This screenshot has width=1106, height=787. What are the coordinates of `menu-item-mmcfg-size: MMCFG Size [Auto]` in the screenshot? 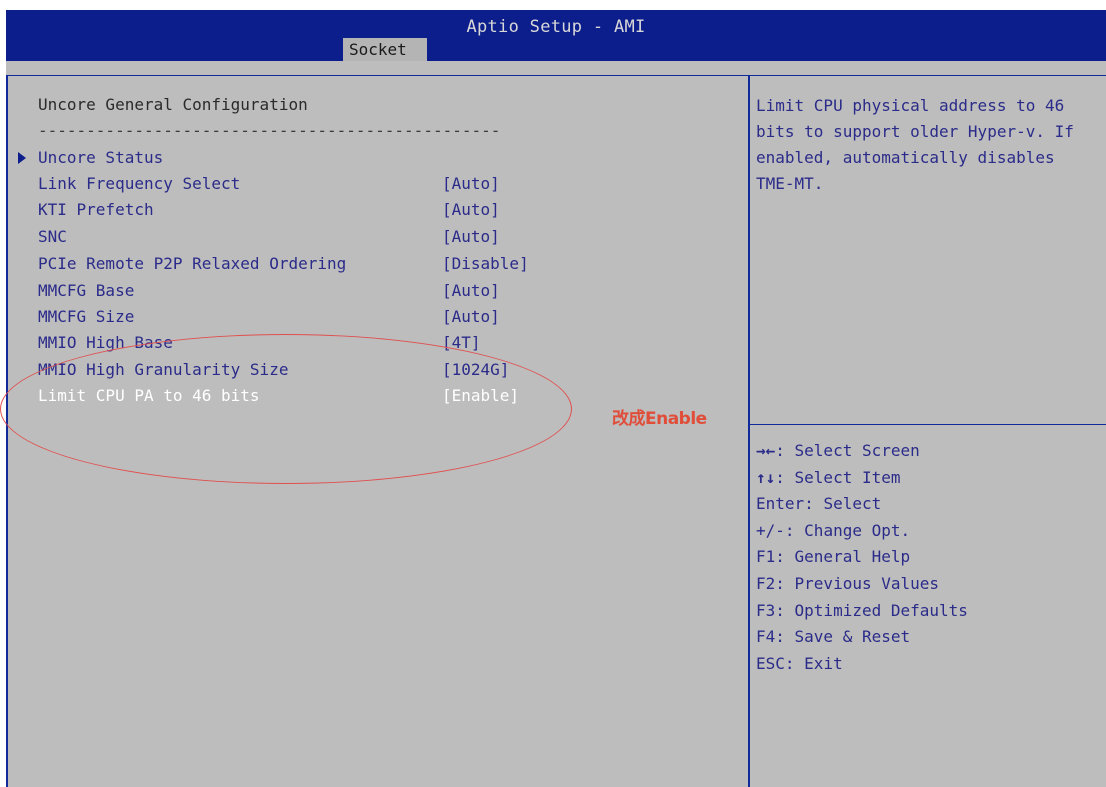 It's located at (378, 317).